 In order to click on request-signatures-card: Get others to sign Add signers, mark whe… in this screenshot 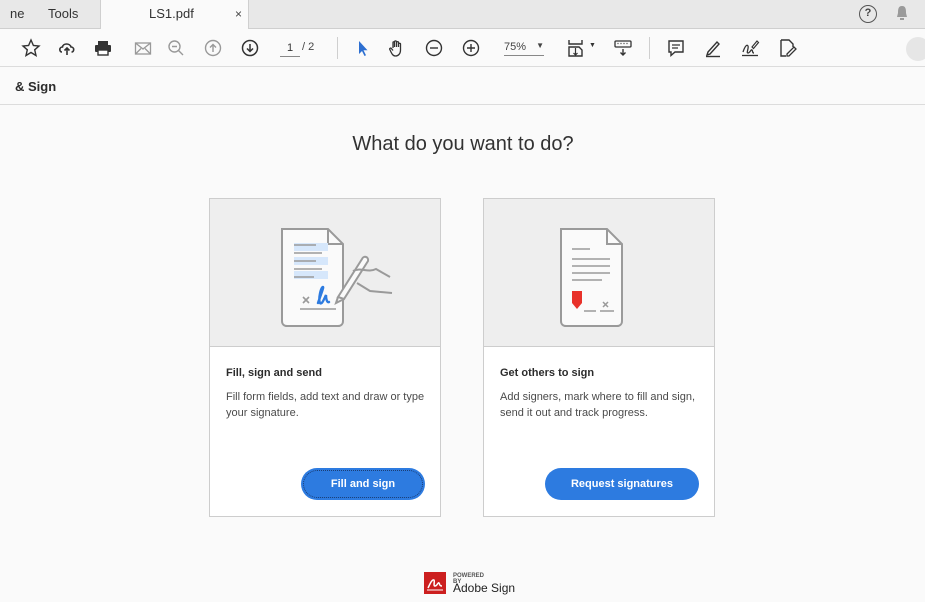, I will do `click(599, 357)`.